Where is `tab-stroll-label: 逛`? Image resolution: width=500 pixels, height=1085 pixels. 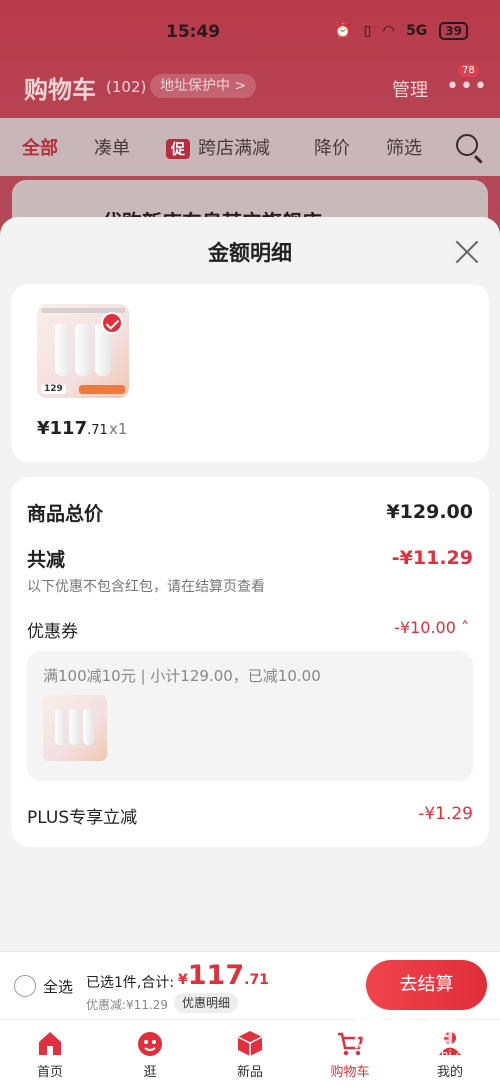
tab-stroll-label: 逛 is located at coordinates (150, 1072).